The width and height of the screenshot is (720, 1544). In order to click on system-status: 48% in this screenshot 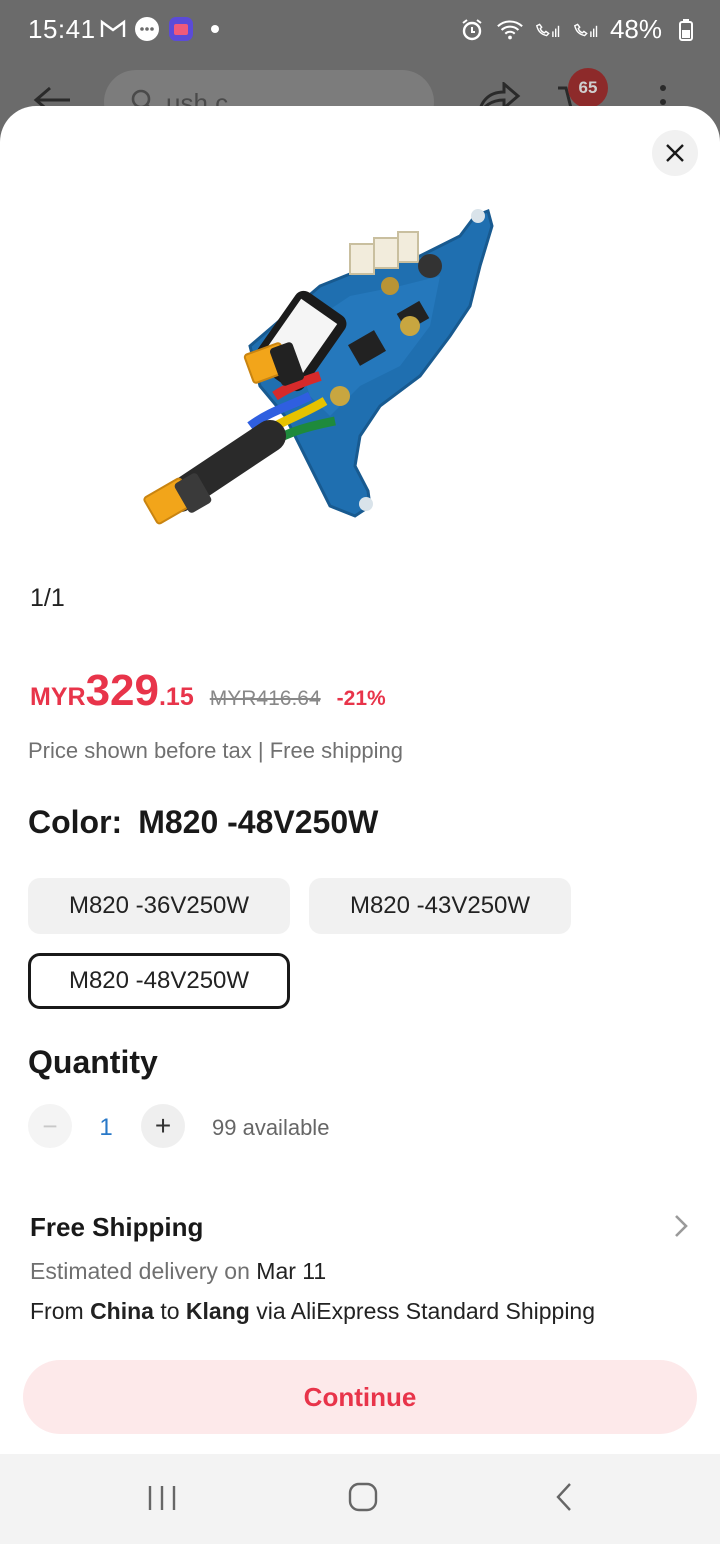, I will do `click(579, 29)`.